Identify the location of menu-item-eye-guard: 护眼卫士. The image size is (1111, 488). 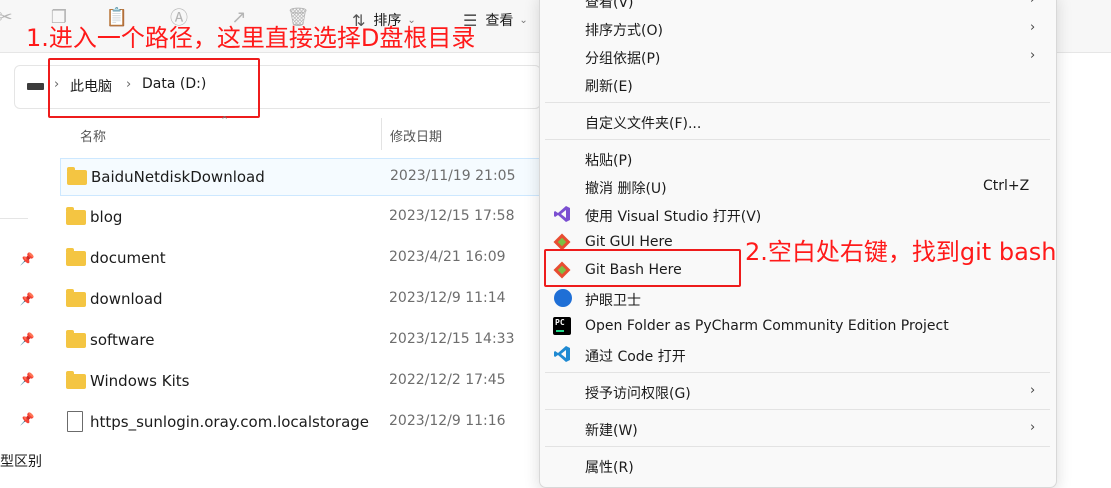
(613, 300).